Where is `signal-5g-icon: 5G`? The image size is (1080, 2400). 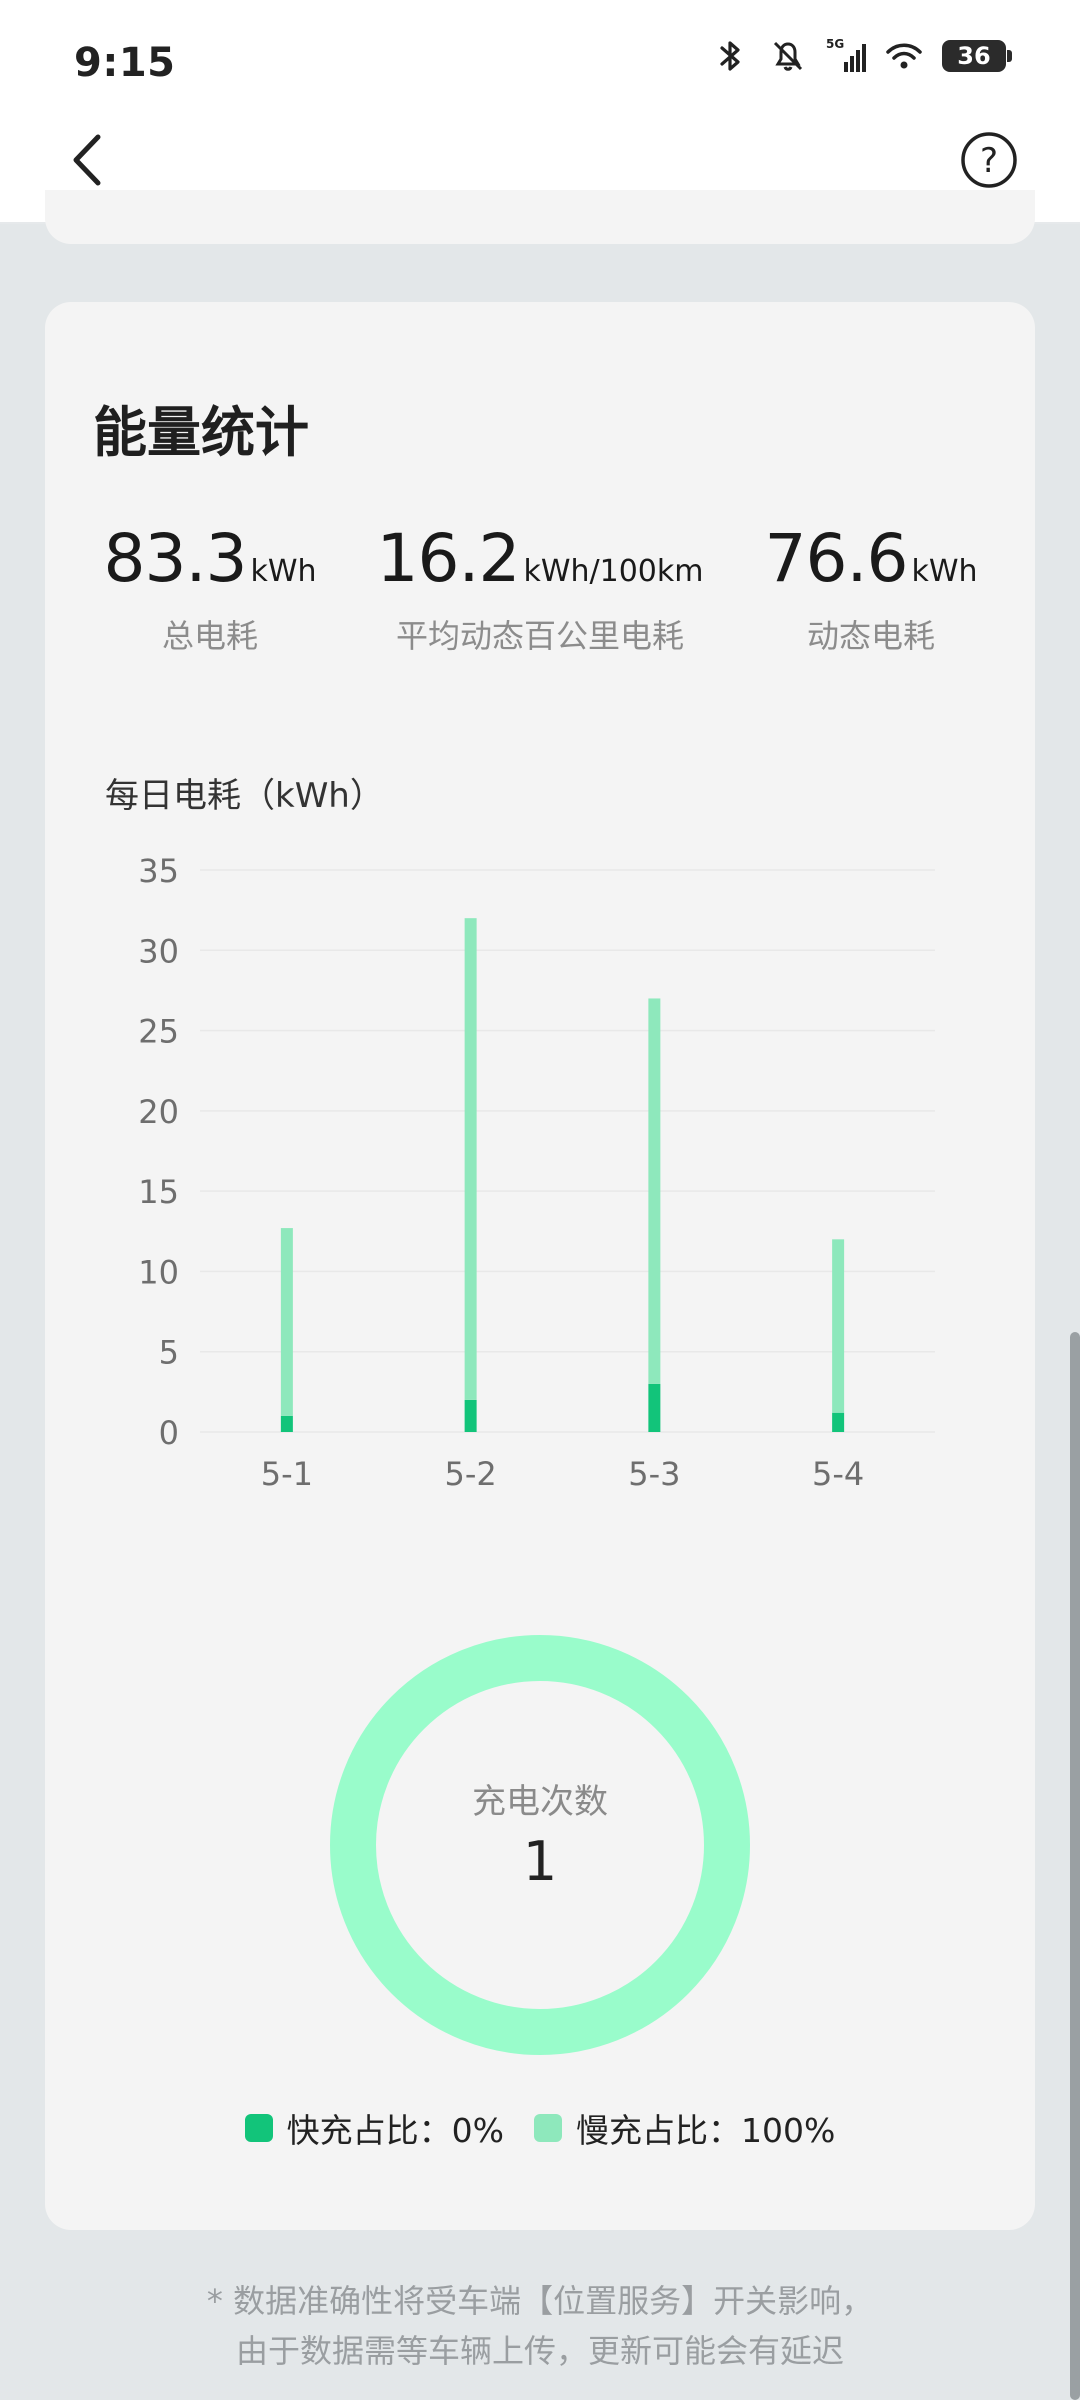 signal-5g-icon: 5G is located at coordinates (846, 54).